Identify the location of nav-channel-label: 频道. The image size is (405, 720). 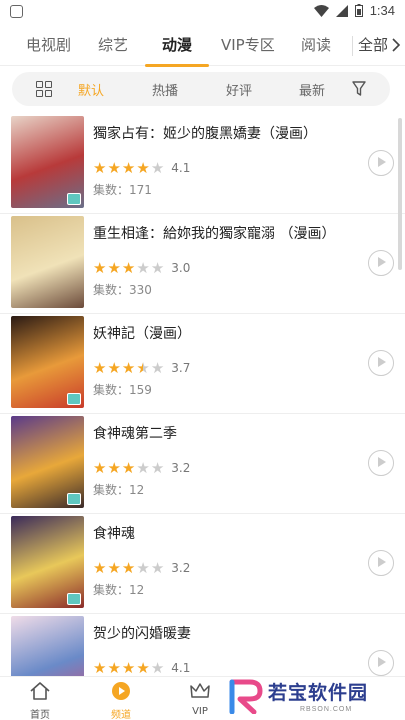
(121, 715).